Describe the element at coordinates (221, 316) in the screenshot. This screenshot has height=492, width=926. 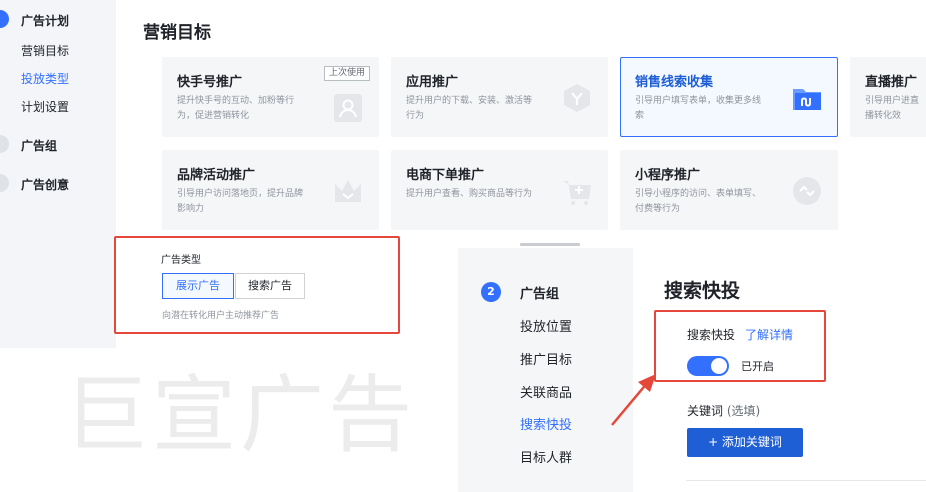
I see `ad-type-description: 向潜在转化用户主动推荐广告` at that location.